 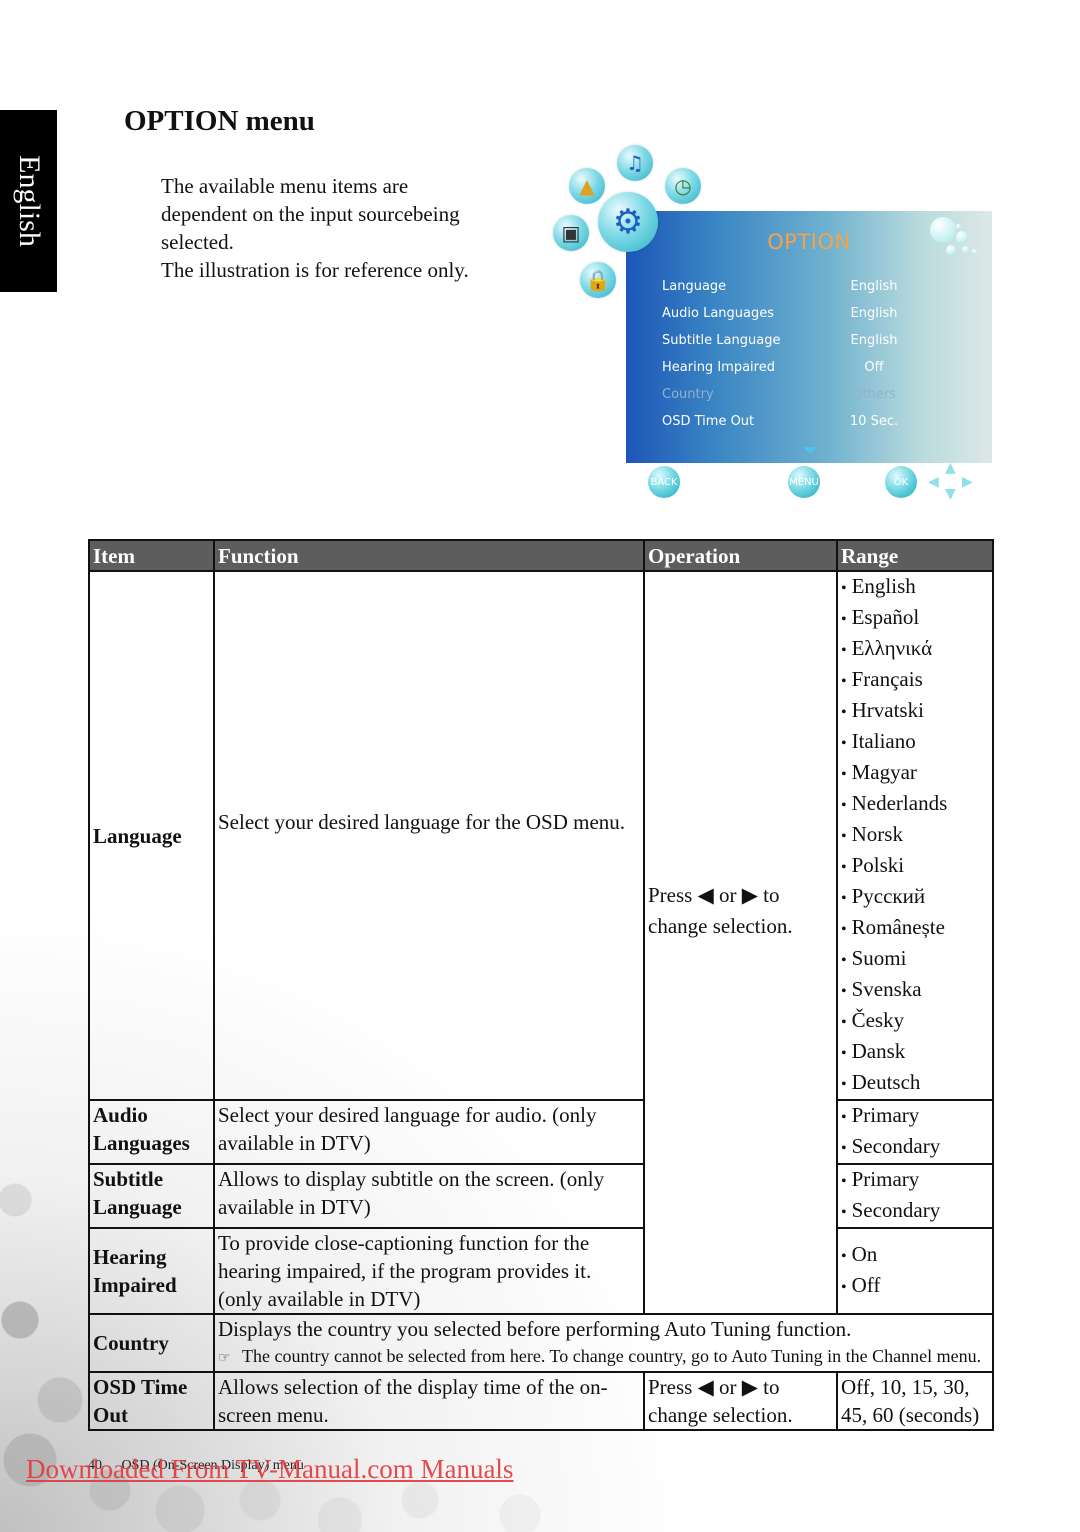 What do you see at coordinates (694, 286) in the screenshot?
I see `osd-row-label: Language` at bounding box center [694, 286].